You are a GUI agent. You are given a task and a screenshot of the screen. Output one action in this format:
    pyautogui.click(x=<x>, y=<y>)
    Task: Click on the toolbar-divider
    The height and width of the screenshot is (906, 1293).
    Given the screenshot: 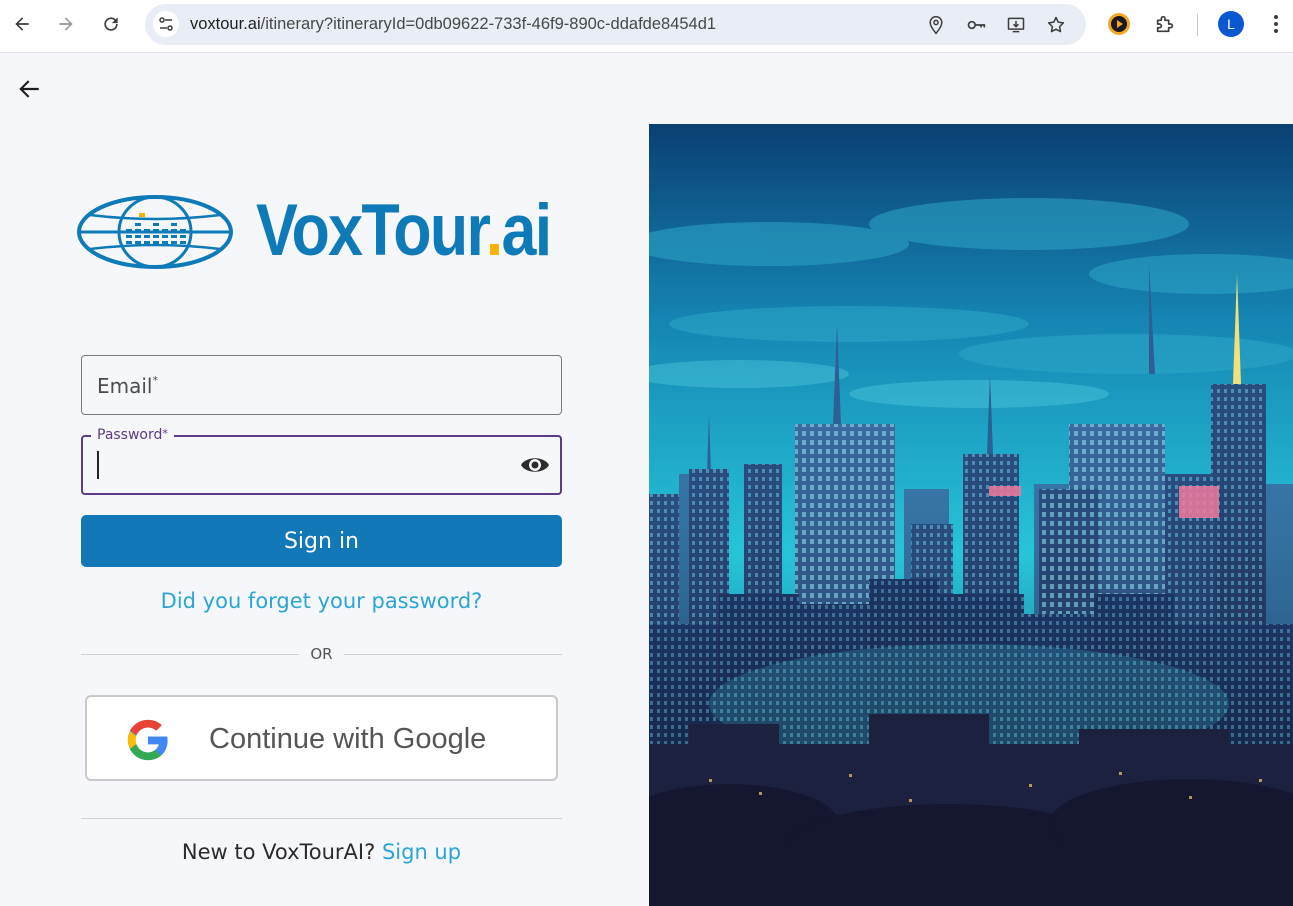 What is the action you would take?
    pyautogui.click(x=1197, y=25)
    